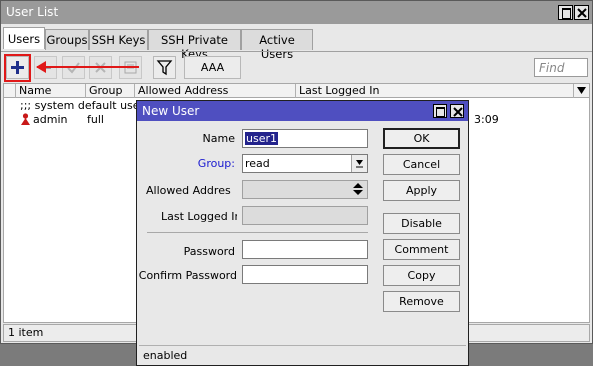  What do you see at coordinates (257, 163) in the screenshot?
I see `group-value: read` at bounding box center [257, 163].